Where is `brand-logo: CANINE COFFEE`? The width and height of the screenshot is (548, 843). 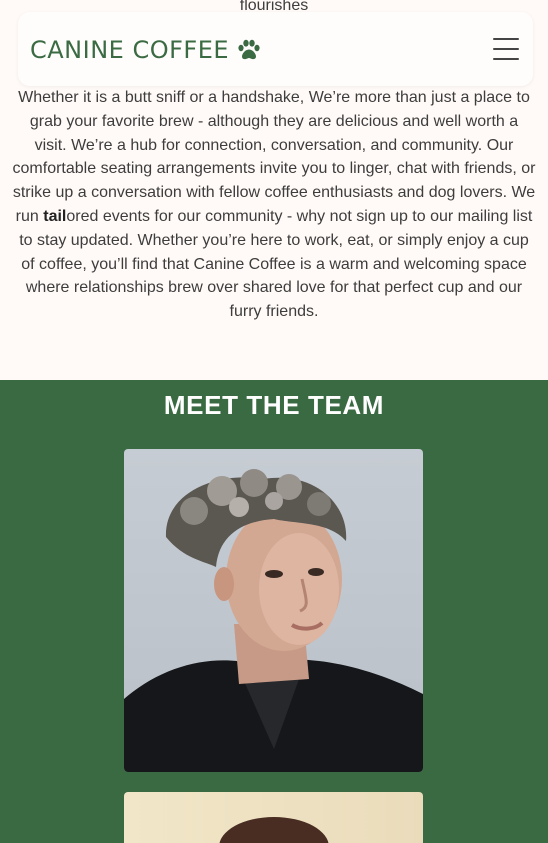
brand-logo: CANINE COFFEE is located at coordinates (145, 50).